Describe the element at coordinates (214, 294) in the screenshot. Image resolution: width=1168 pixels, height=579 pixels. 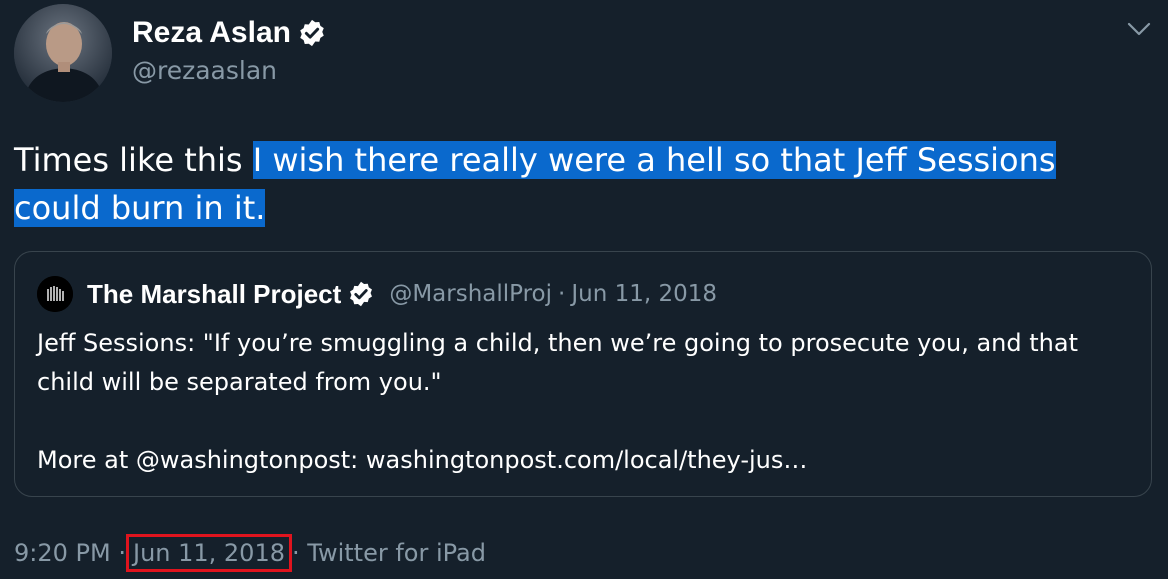
I see `quoted-author-name: The Marshall Project` at that location.